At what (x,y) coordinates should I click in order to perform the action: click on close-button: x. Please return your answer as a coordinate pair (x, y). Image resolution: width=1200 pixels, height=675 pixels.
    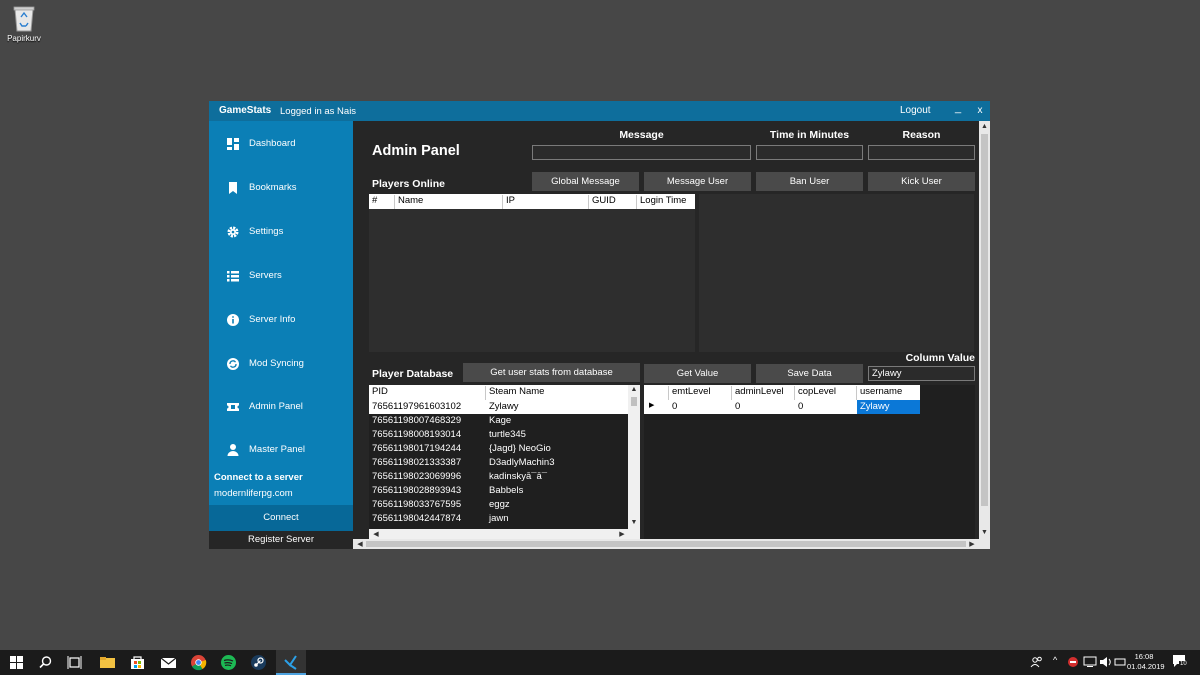
    Looking at the image, I should click on (980, 110).